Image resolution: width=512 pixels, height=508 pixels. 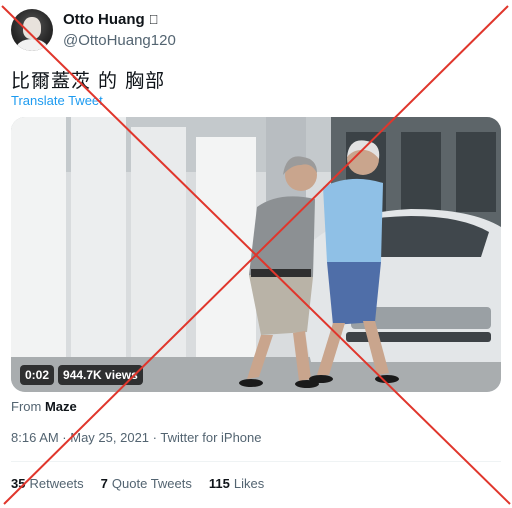 What do you see at coordinates (37, 375) in the screenshot?
I see `video-duration: 0:02` at bounding box center [37, 375].